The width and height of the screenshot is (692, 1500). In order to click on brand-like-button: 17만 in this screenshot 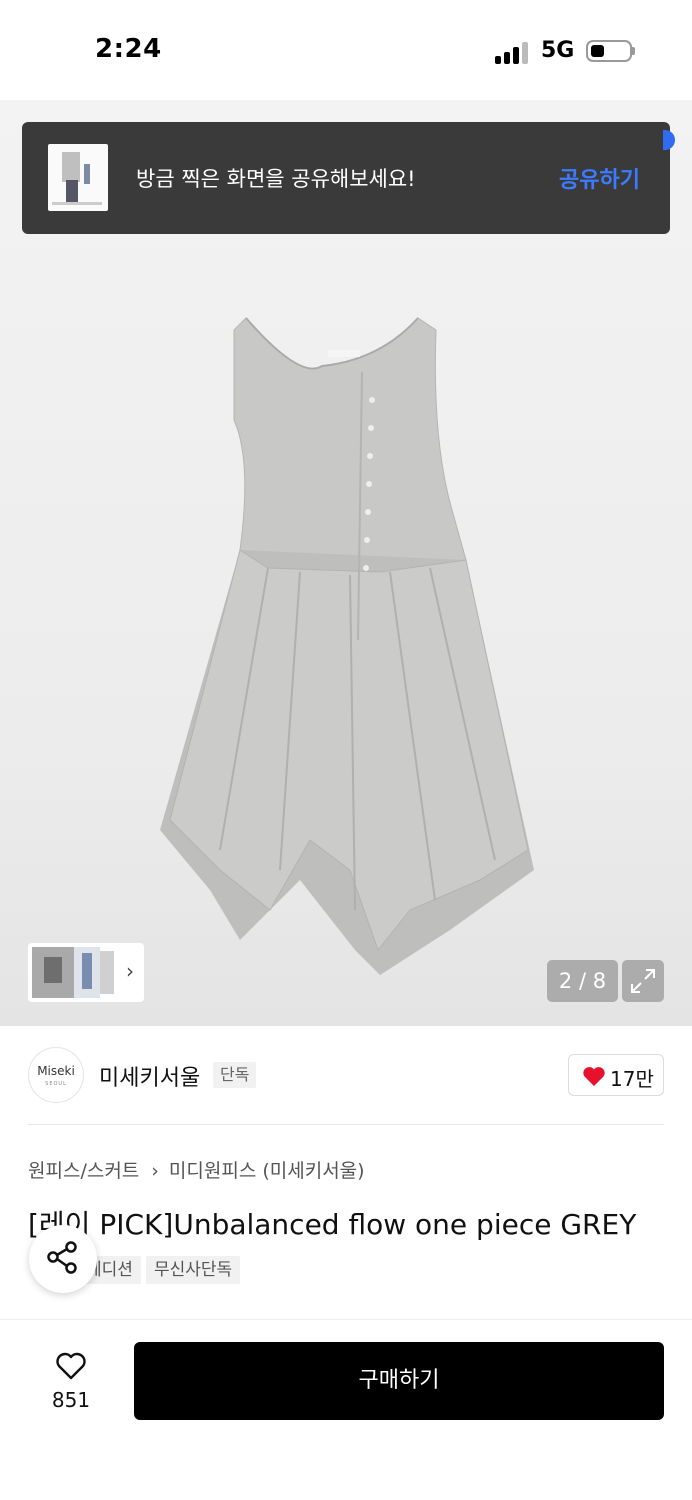, I will do `click(616, 1075)`.